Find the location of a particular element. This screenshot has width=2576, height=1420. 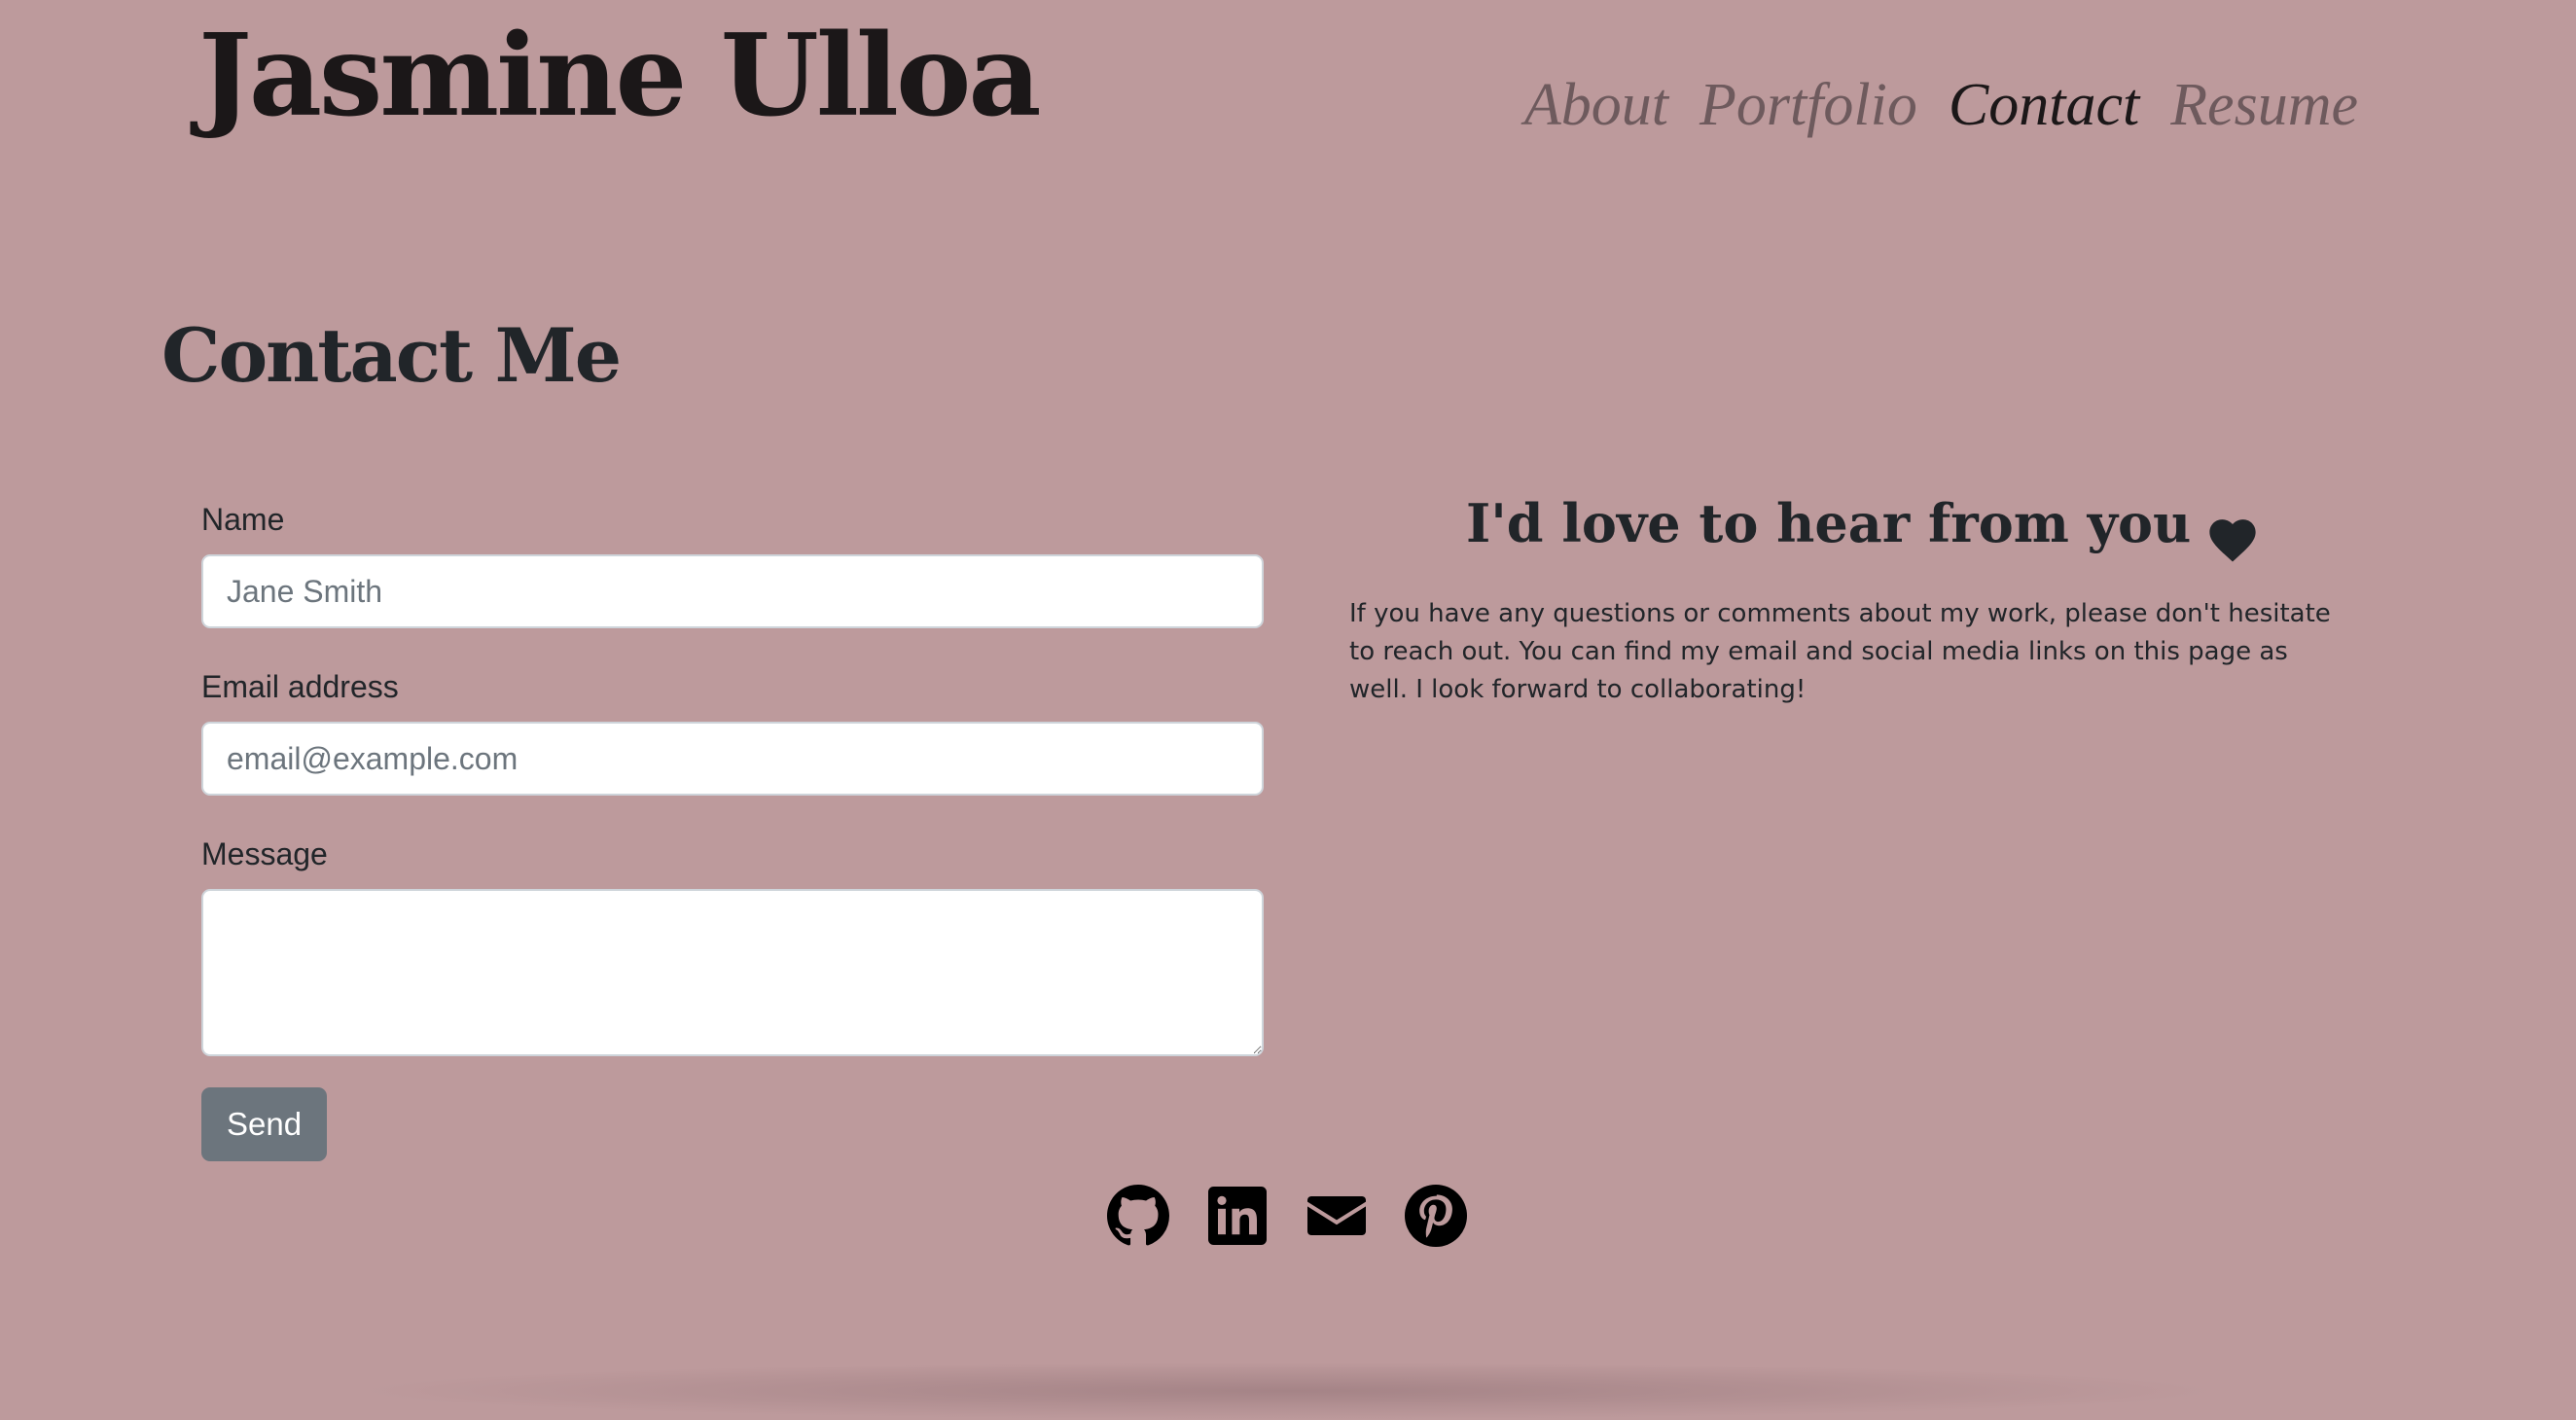

nav-link-portfolio: Portfolio is located at coordinates (1808, 105).